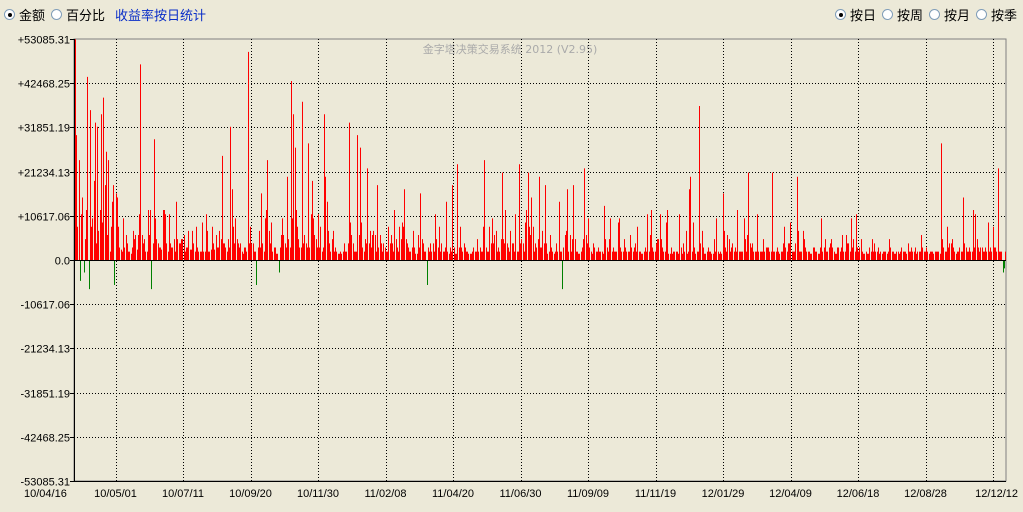 This screenshot has width=1023, height=512. I want to click on x-tick-label: 11/11/19, so click(655, 494).